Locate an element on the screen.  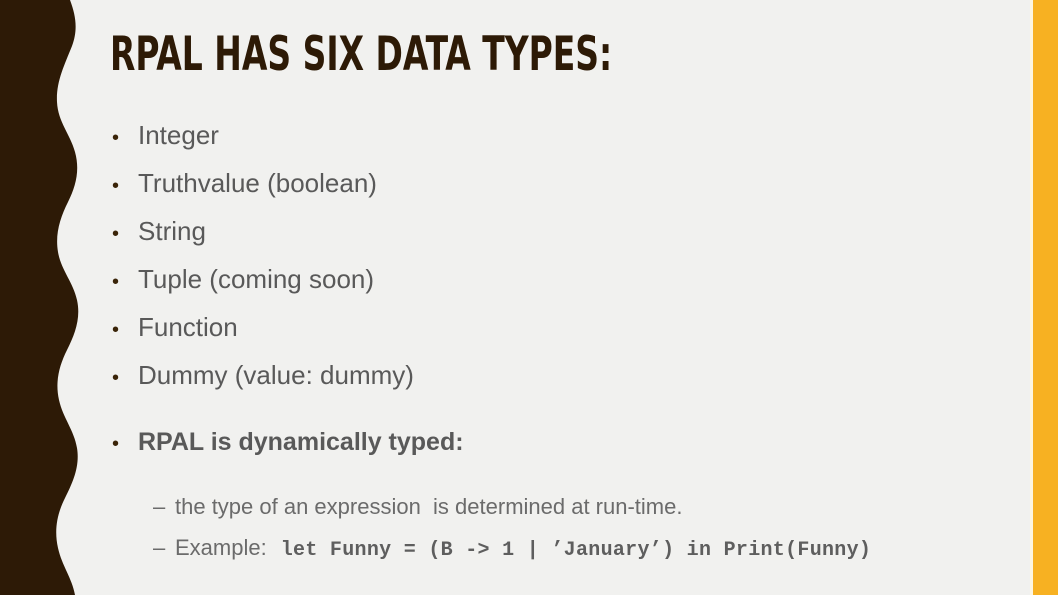
list-item: • Function is located at coordinates (562, 329).